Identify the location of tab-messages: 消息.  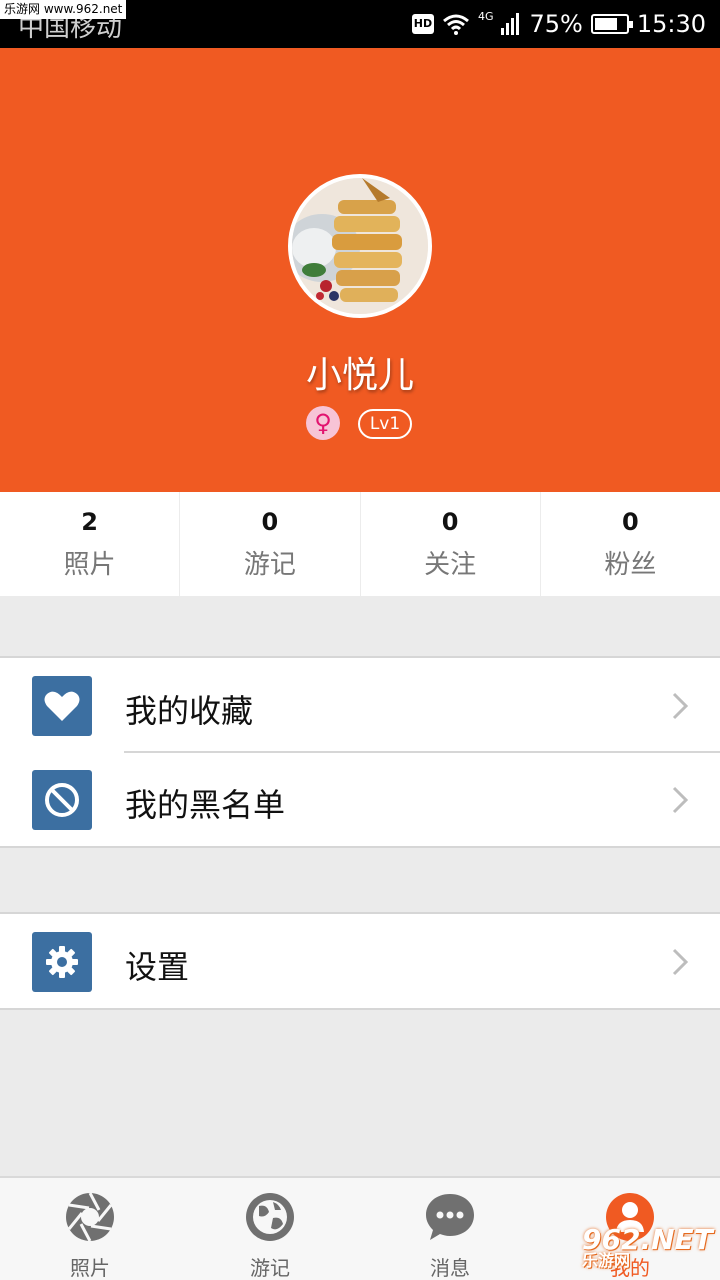
(450, 1229).